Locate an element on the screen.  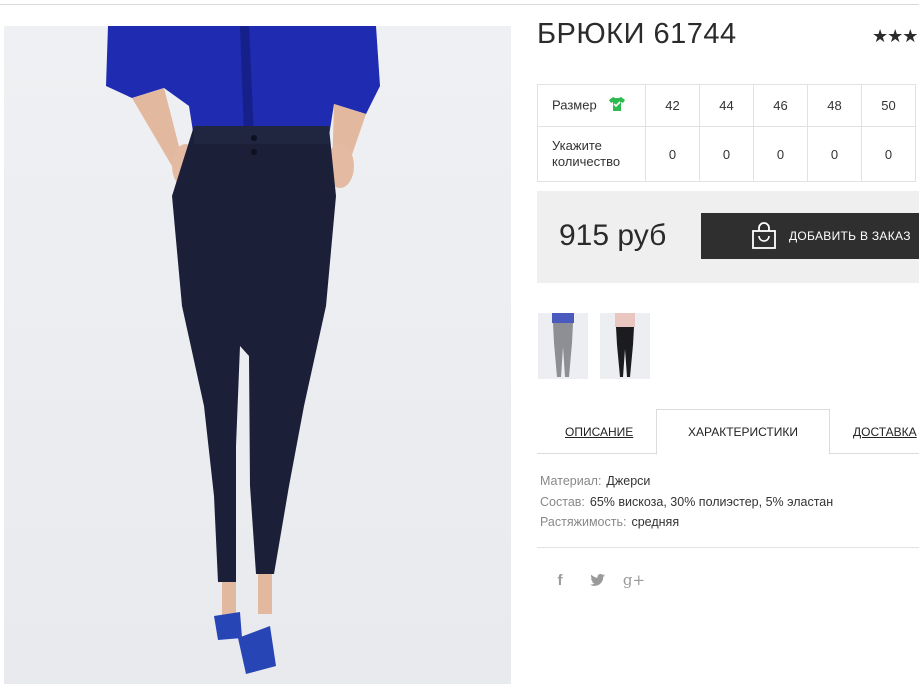
social-divider is located at coordinates (728, 547).